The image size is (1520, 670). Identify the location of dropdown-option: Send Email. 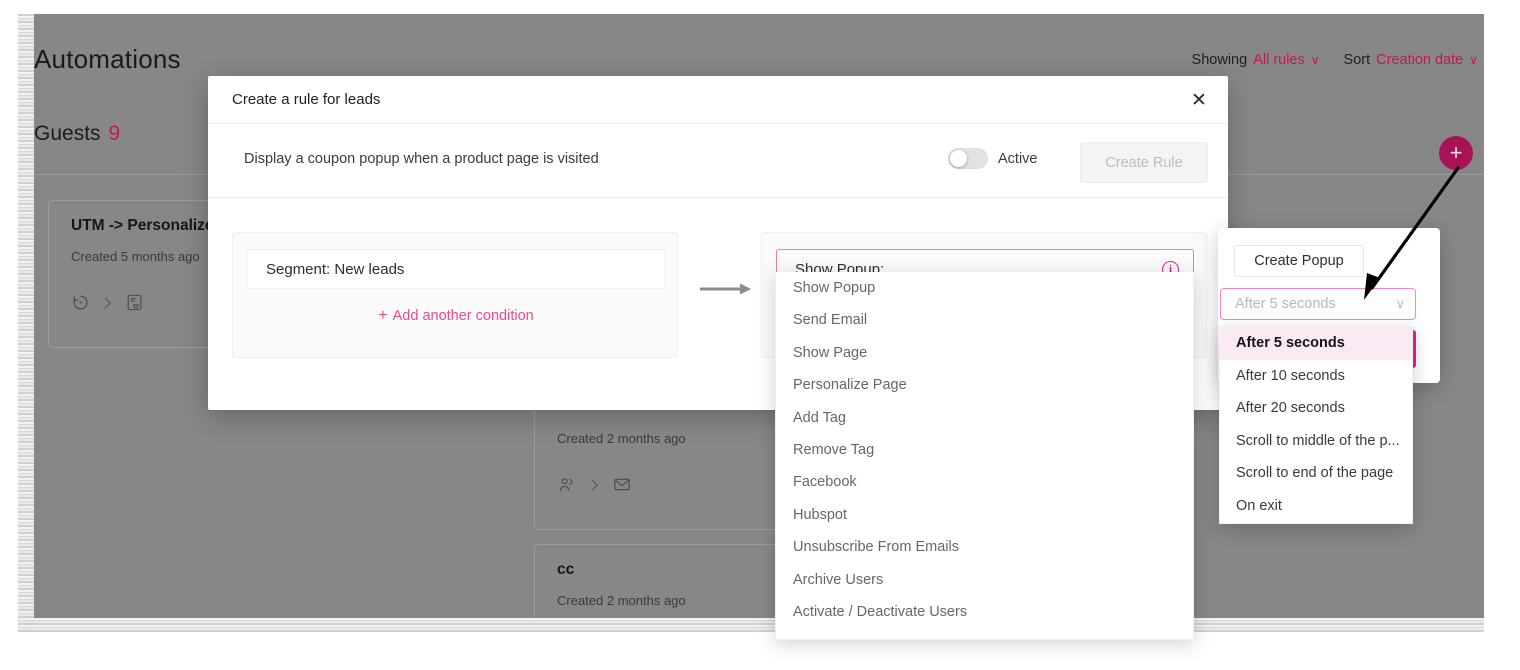
(984, 320).